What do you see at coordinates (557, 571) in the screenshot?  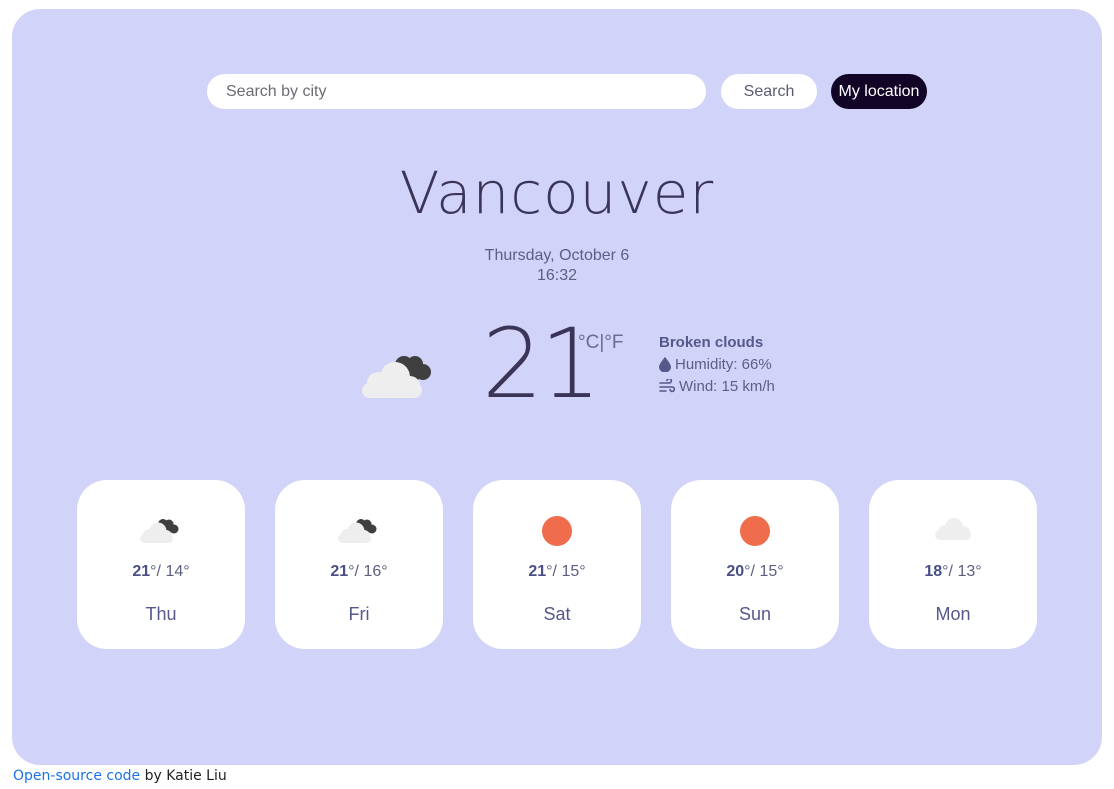 I see `forecast-temps: 21°/ 15°` at bounding box center [557, 571].